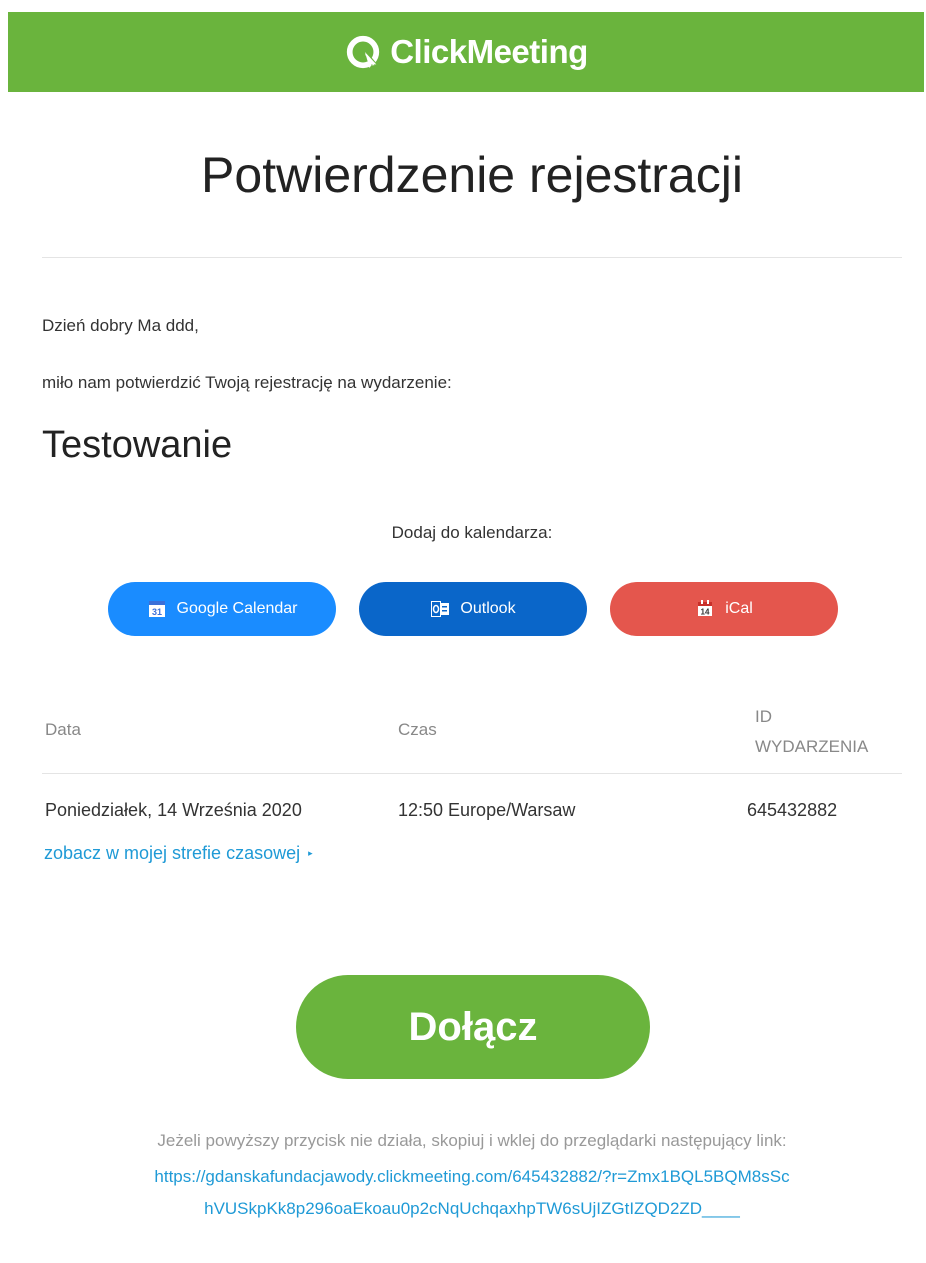 This screenshot has width=926, height=1263. I want to click on timezone-link: zobacz w mojej strefie czasowej ▸, so click(178, 853).